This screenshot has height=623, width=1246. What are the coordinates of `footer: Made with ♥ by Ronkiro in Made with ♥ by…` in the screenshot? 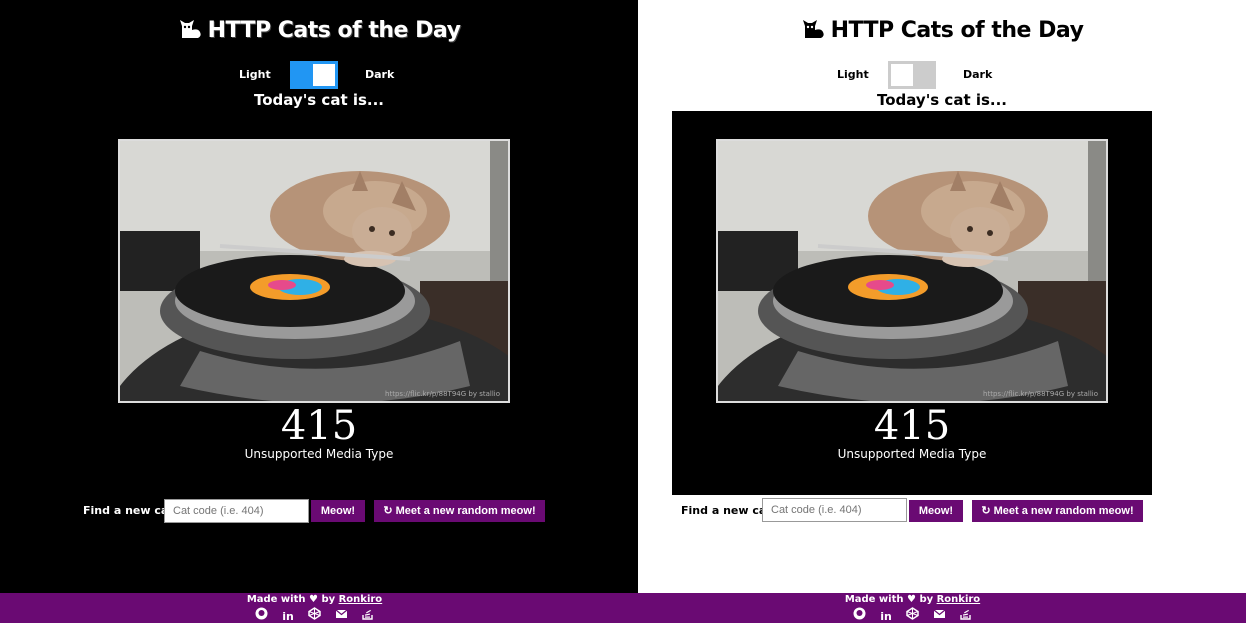 It's located at (623, 608).